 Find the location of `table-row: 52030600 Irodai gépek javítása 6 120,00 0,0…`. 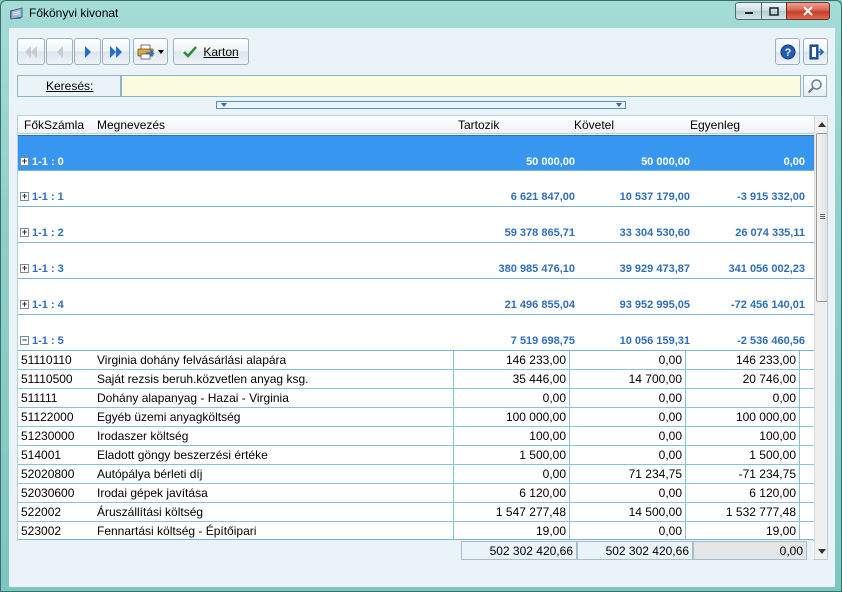

table-row: 52030600 Irodai gépek javítása 6 120,00 0,0… is located at coordinates (416, 493).